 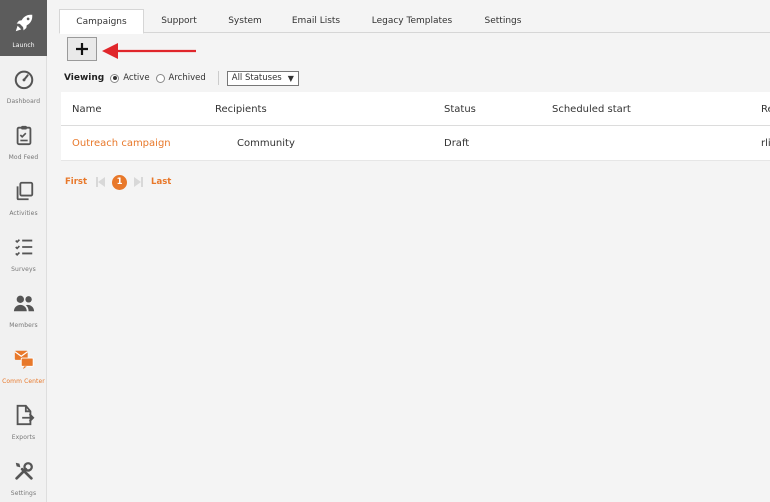 I want to click on sidebar-item-label: Mod Feed, so click(x=23, y=157).